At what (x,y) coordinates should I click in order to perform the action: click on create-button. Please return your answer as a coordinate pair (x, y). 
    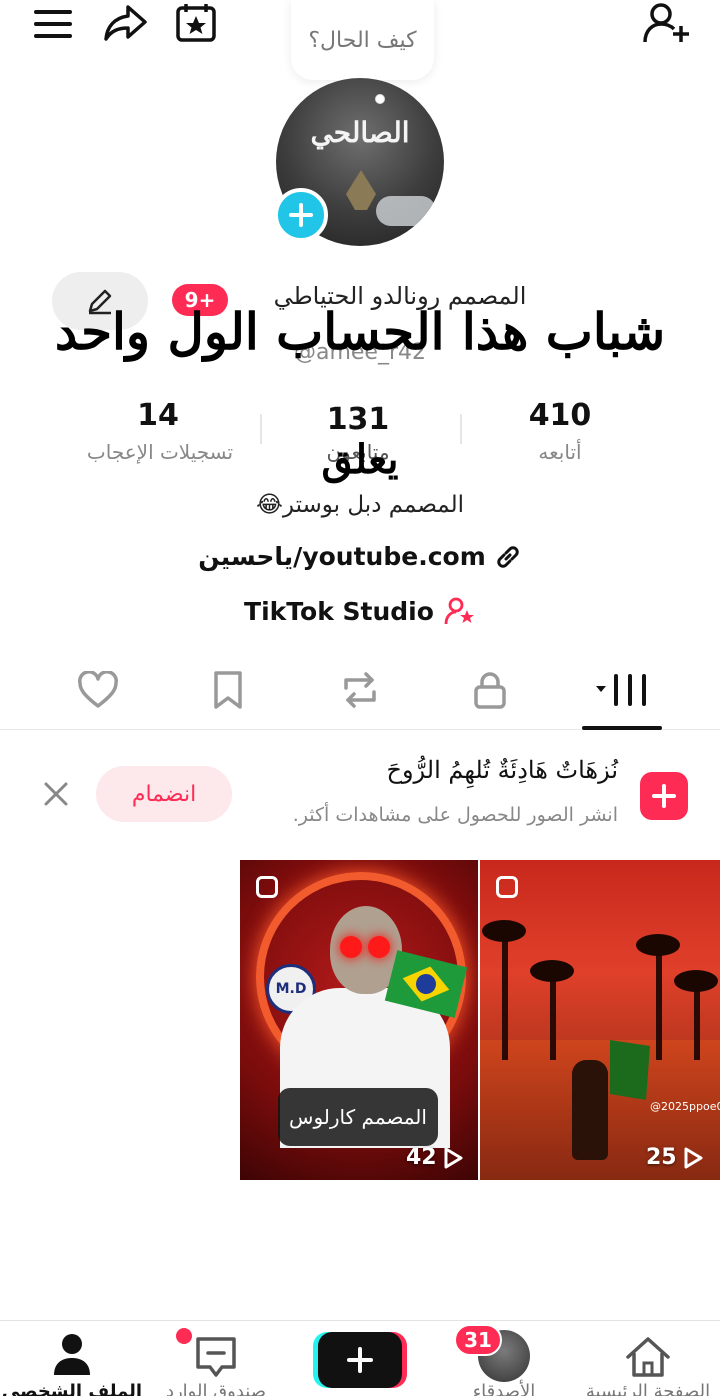
    Looking at the image, I should click on (360, 1360).